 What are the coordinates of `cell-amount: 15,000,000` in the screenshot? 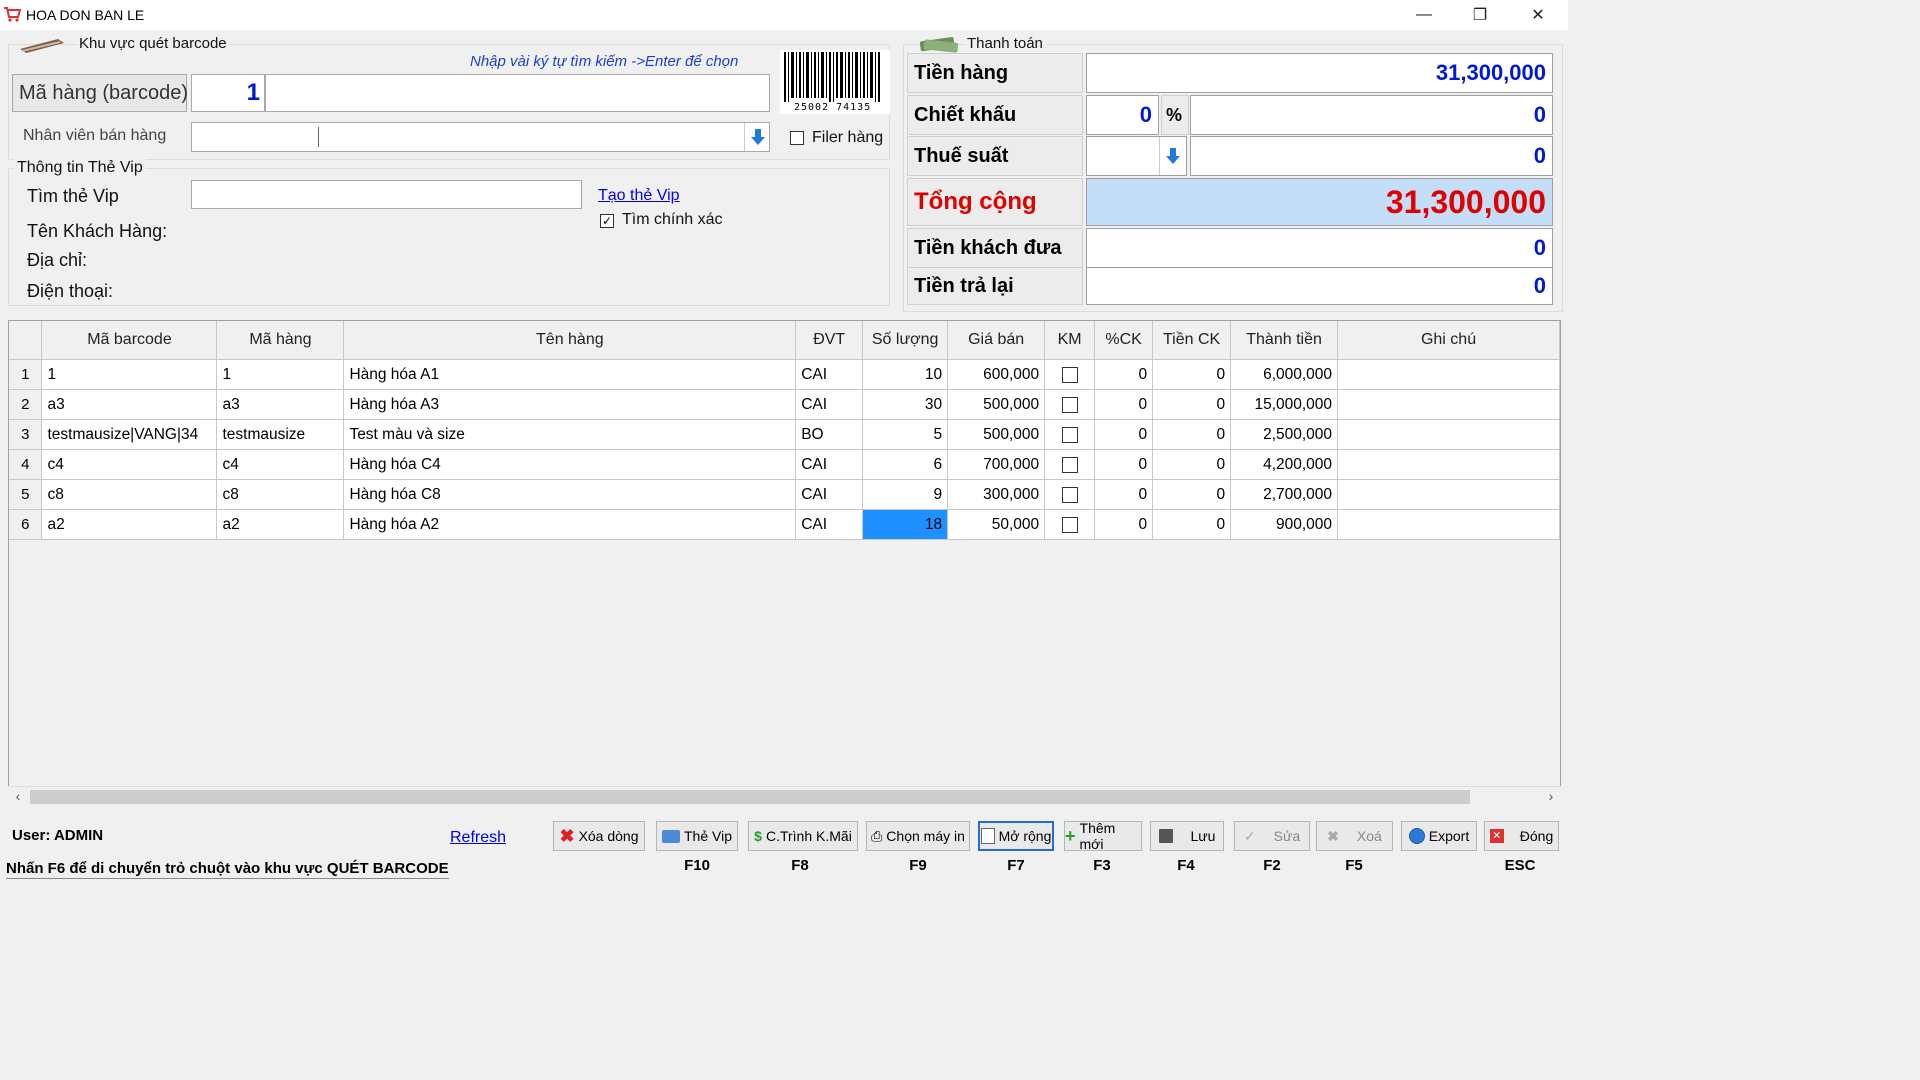 It's located at (1284, 404).